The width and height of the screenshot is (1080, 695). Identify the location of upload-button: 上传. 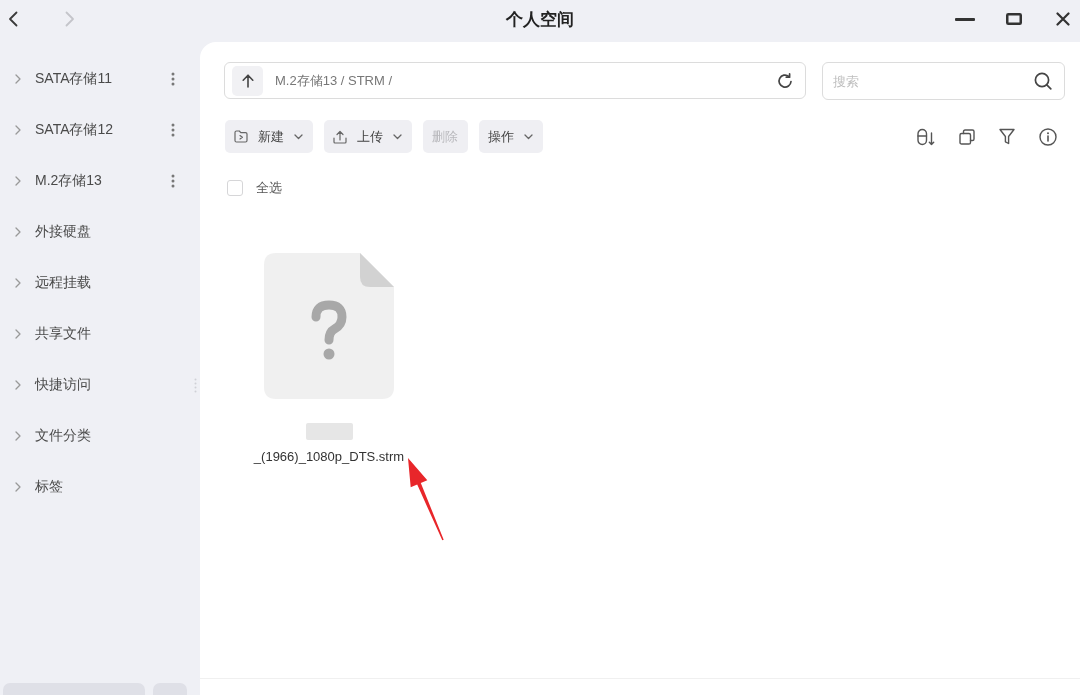
(368, 136).